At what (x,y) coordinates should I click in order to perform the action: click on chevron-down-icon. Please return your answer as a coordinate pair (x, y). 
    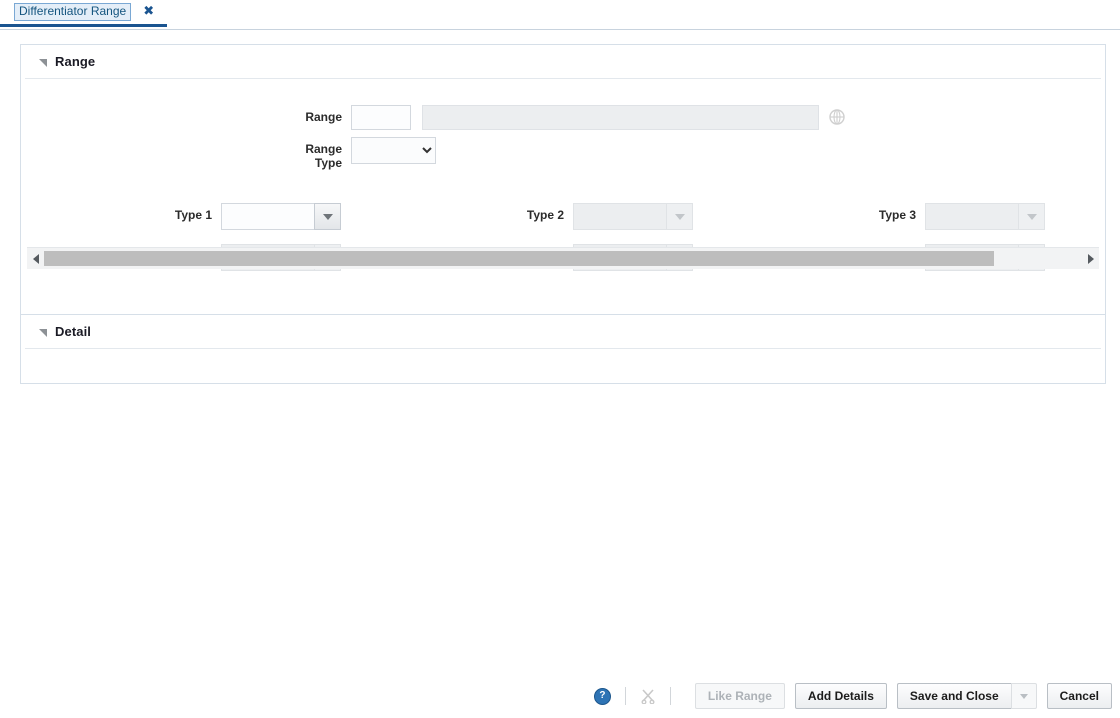
    Looking at the image, I should click on (1023, 696).